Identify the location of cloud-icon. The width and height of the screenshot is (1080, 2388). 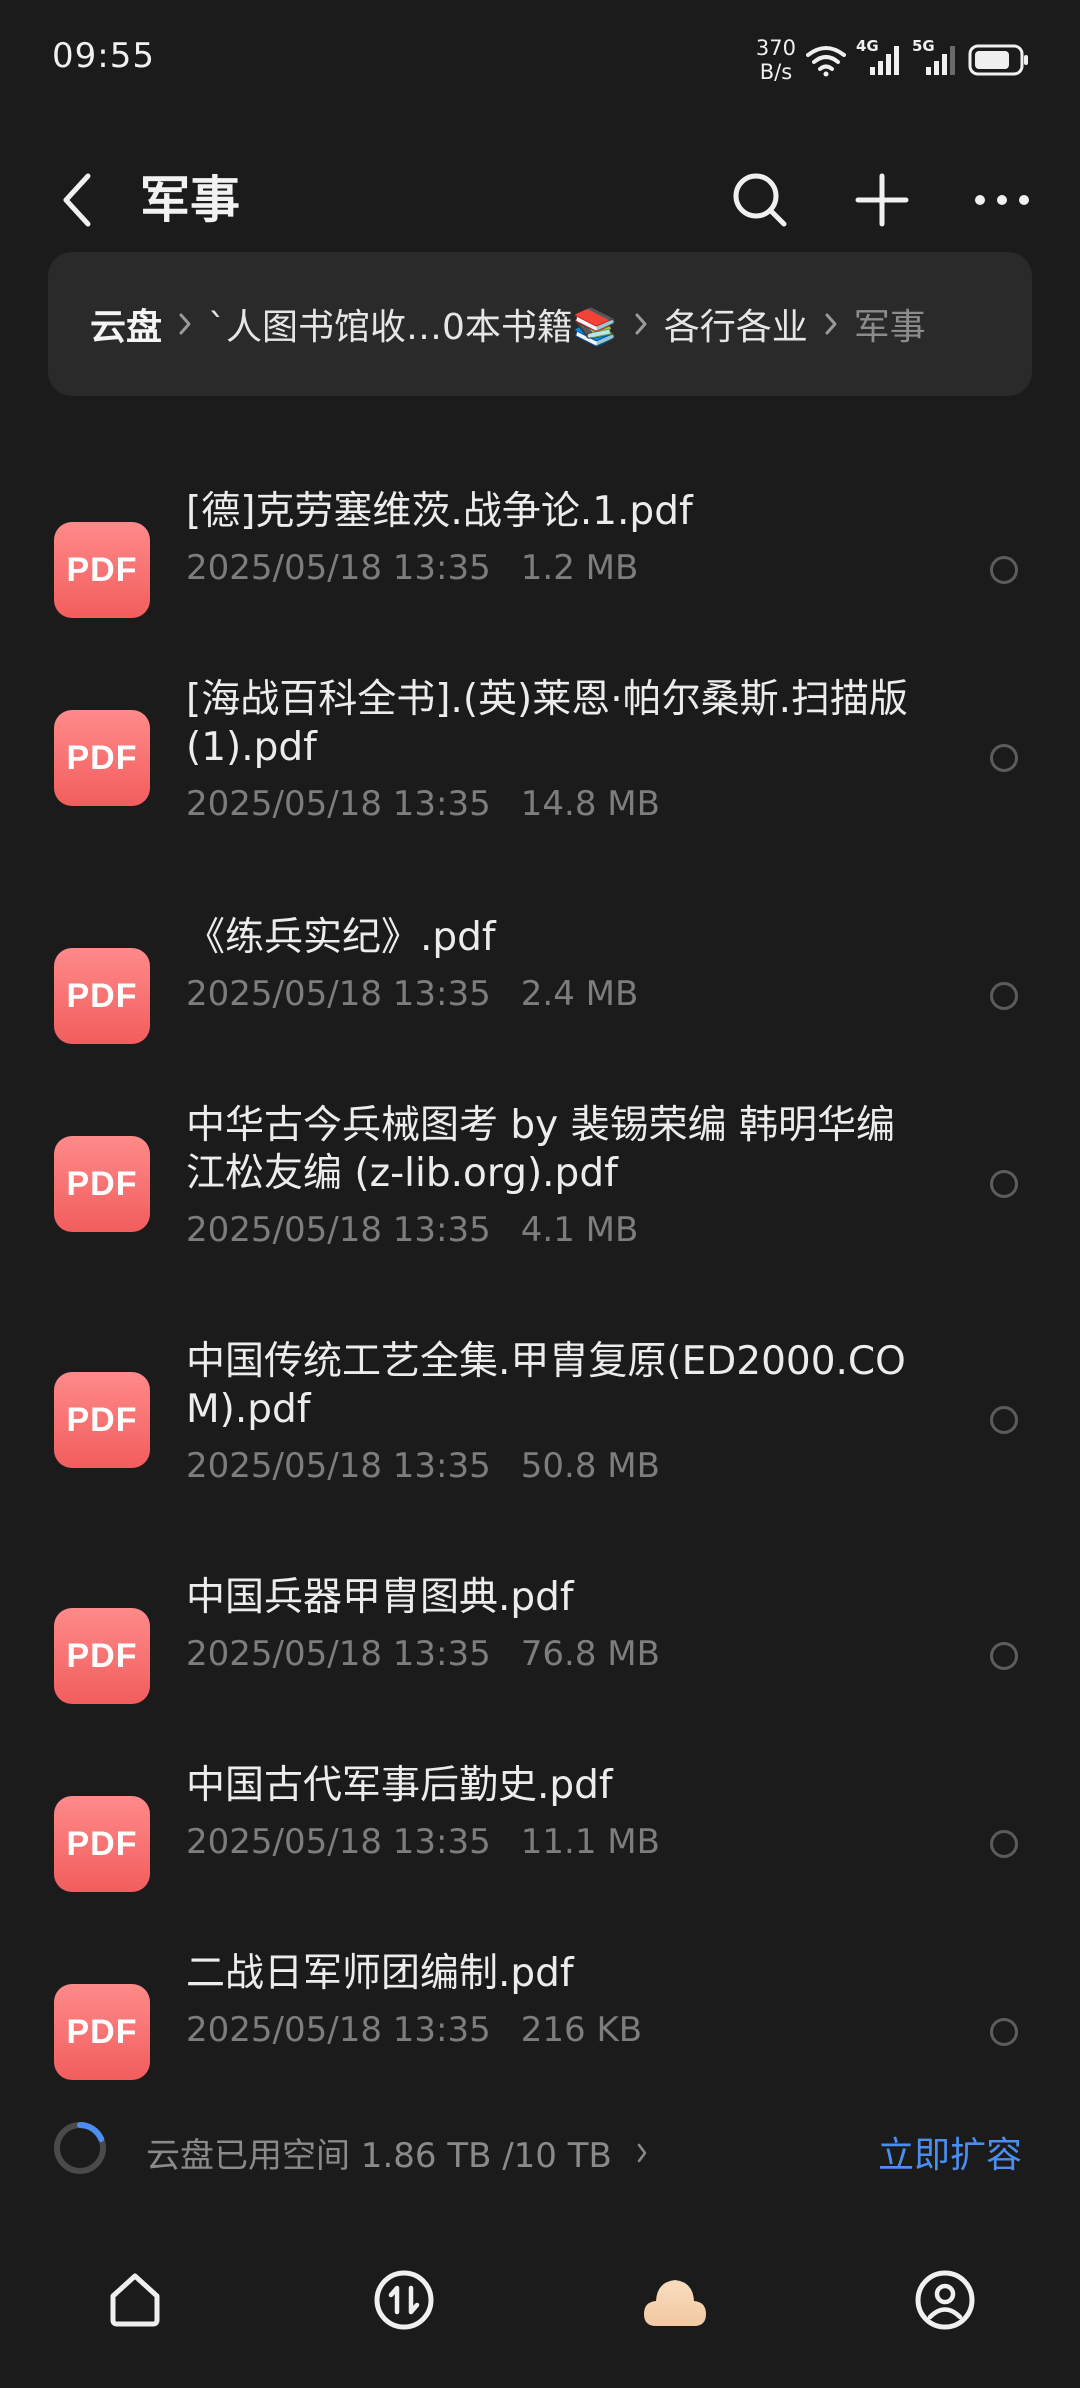
(675, 2303).